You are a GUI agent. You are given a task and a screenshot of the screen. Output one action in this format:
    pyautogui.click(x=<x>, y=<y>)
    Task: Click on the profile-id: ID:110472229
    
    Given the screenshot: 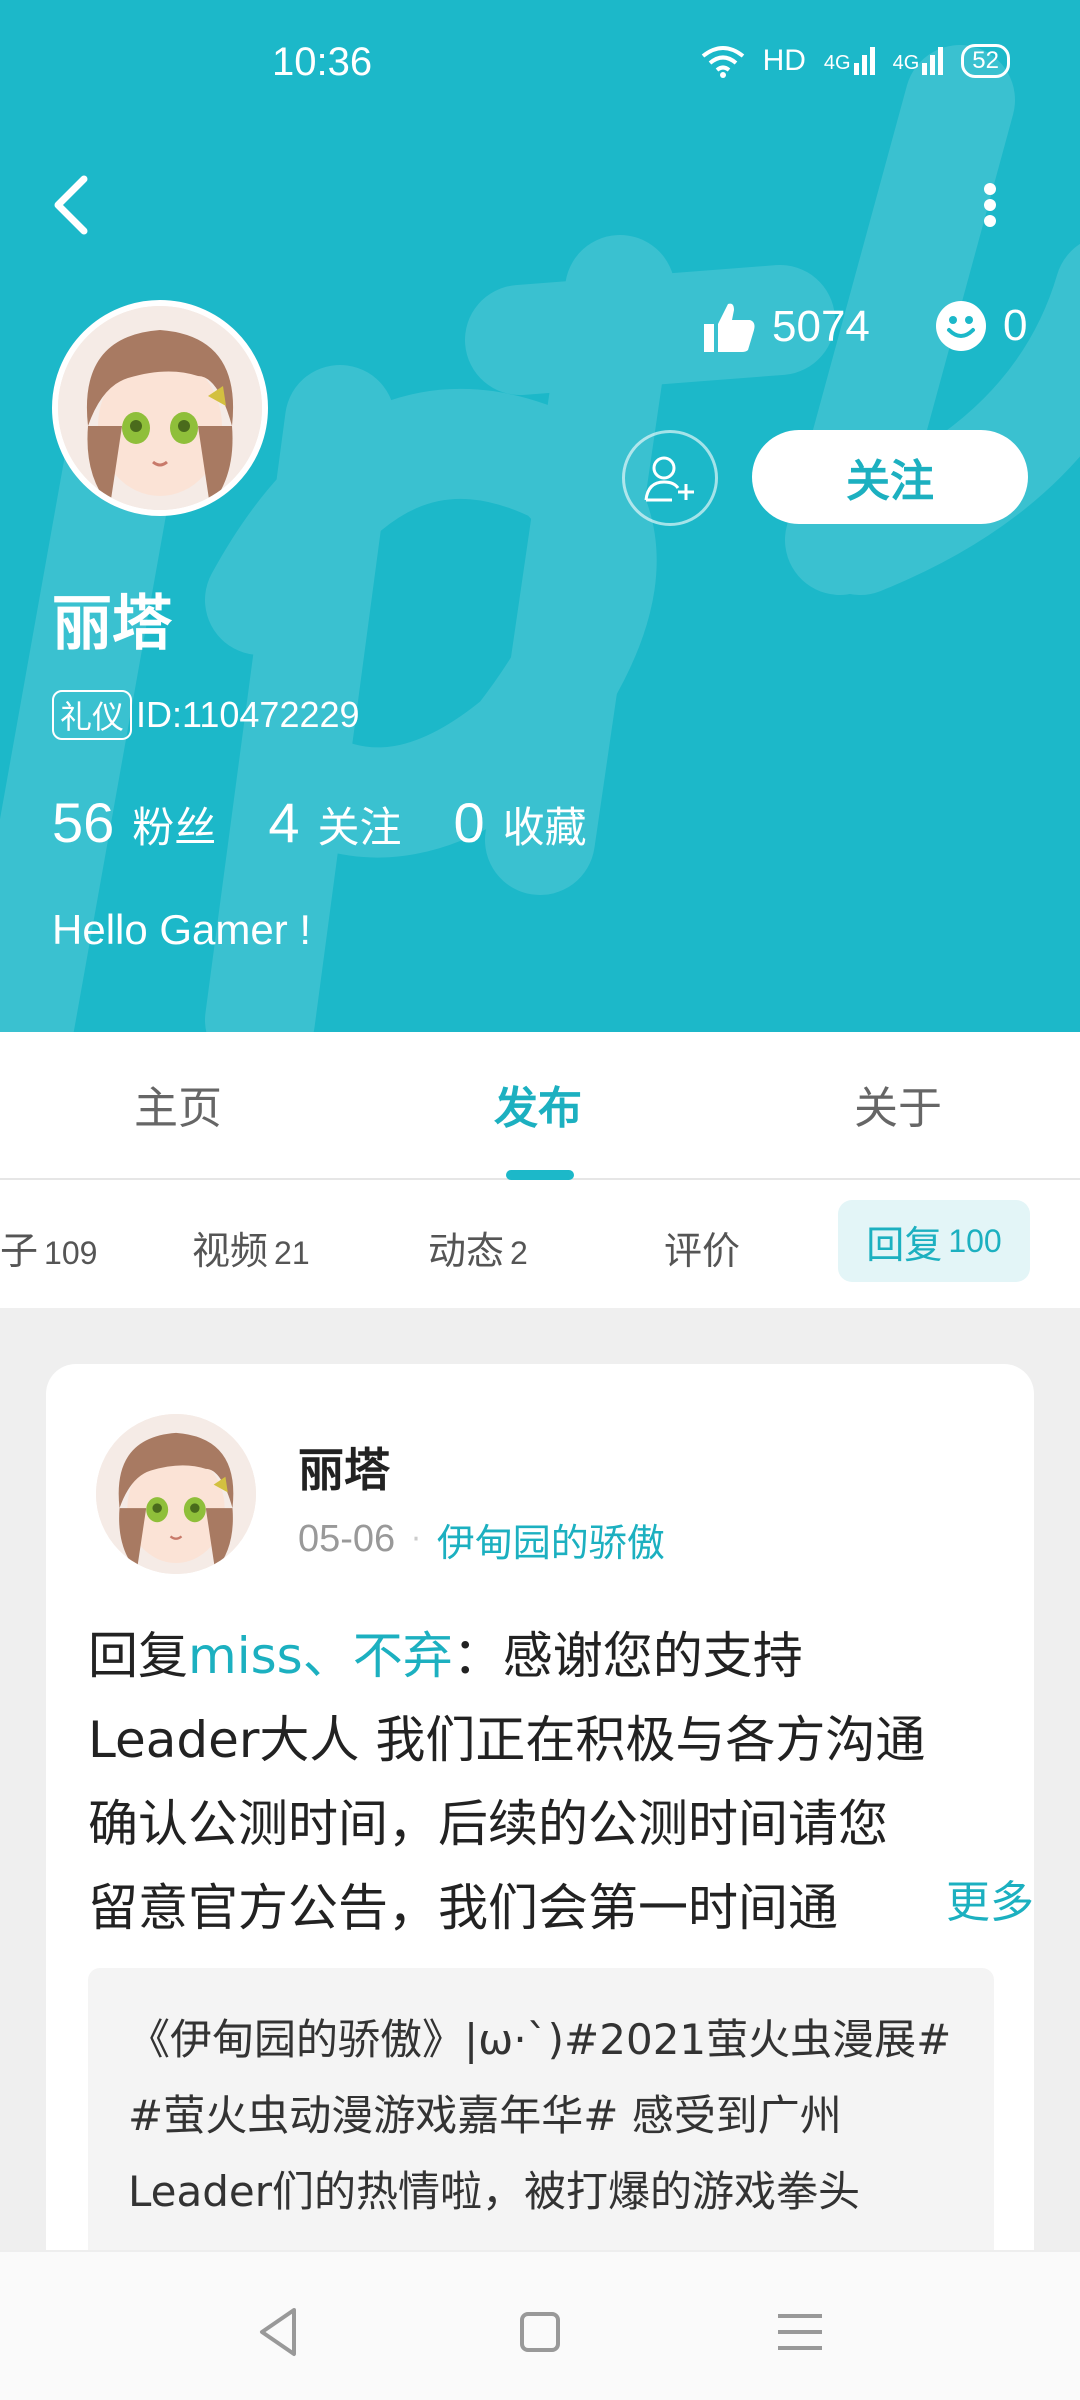 What is the action you would take?
    pyautogui.click(x=248, y=714)
    